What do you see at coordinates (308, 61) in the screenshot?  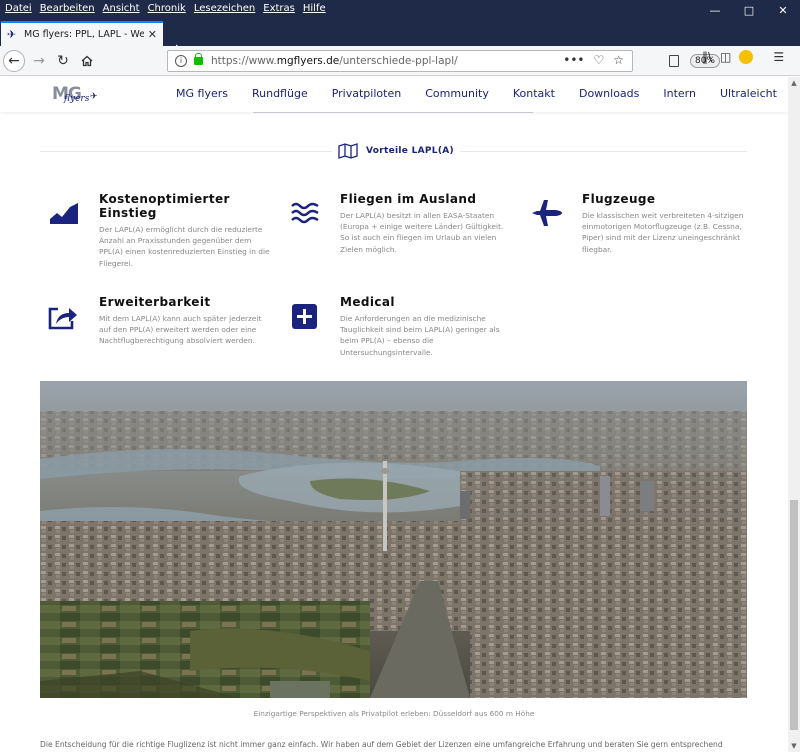 I see `url-domain: mgflyers.de` at bounding box center [308, 61].